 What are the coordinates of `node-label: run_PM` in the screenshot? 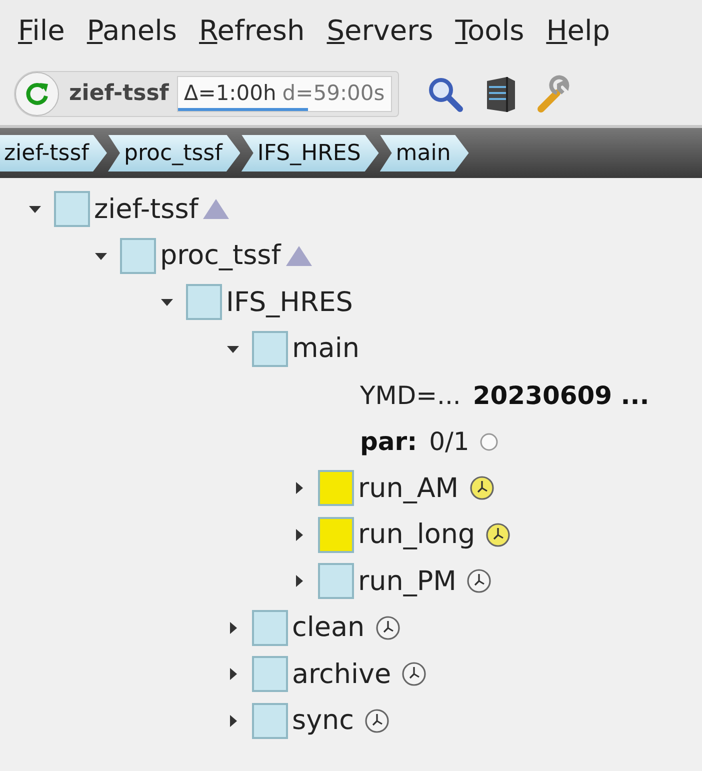 It's located at (407, 581).